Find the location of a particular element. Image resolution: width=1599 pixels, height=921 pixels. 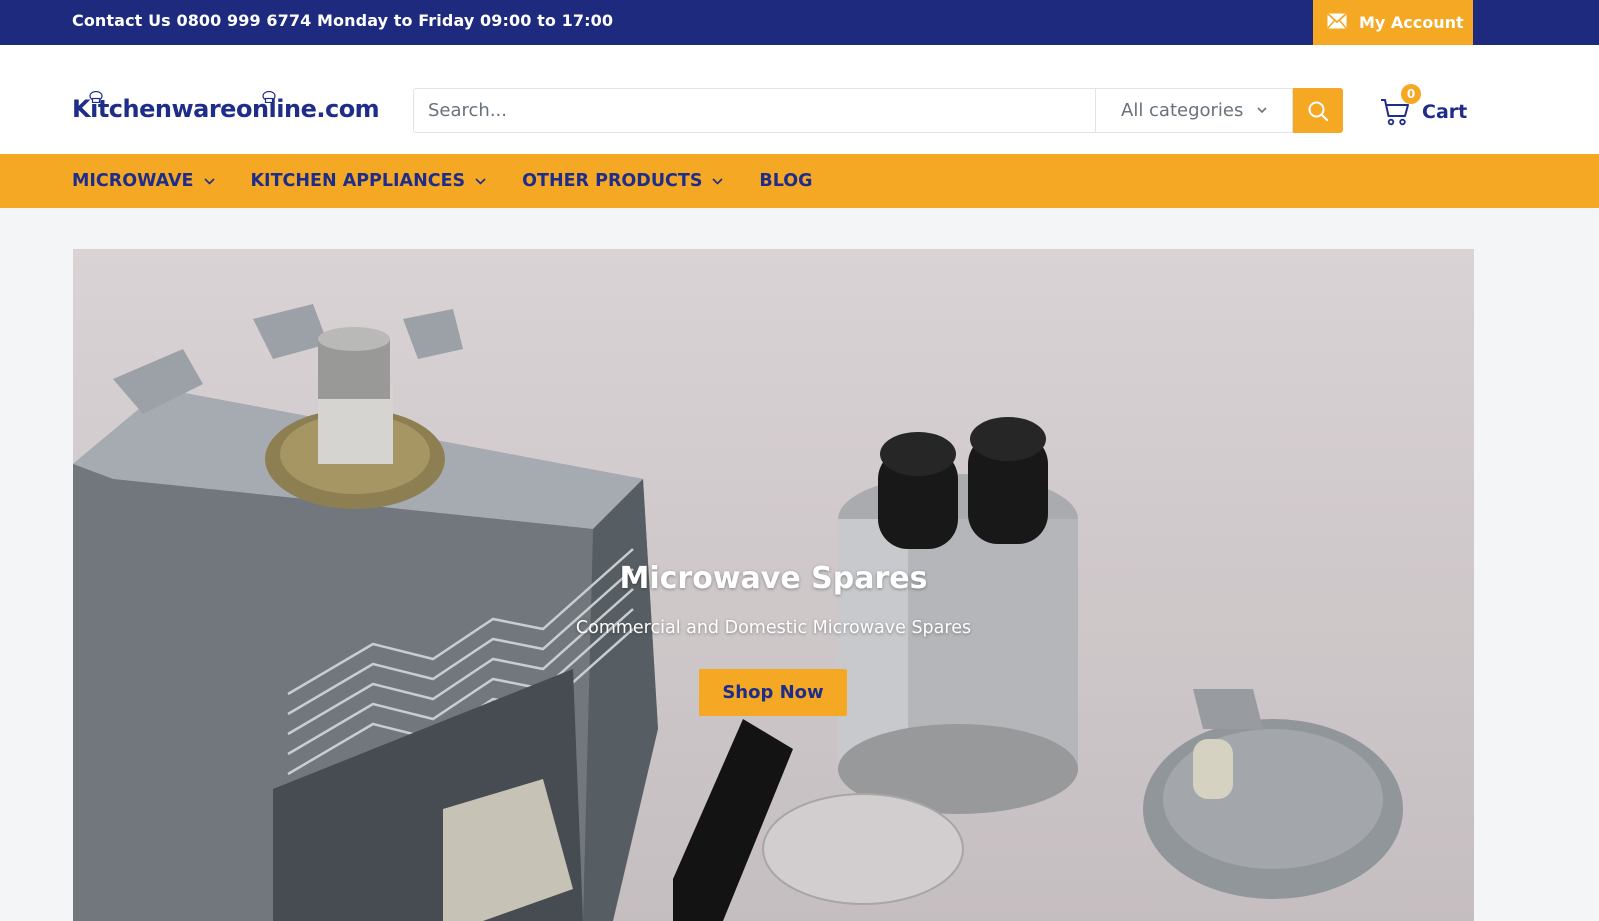

nav-item-label: Blog is located at coordinates (786, 181).